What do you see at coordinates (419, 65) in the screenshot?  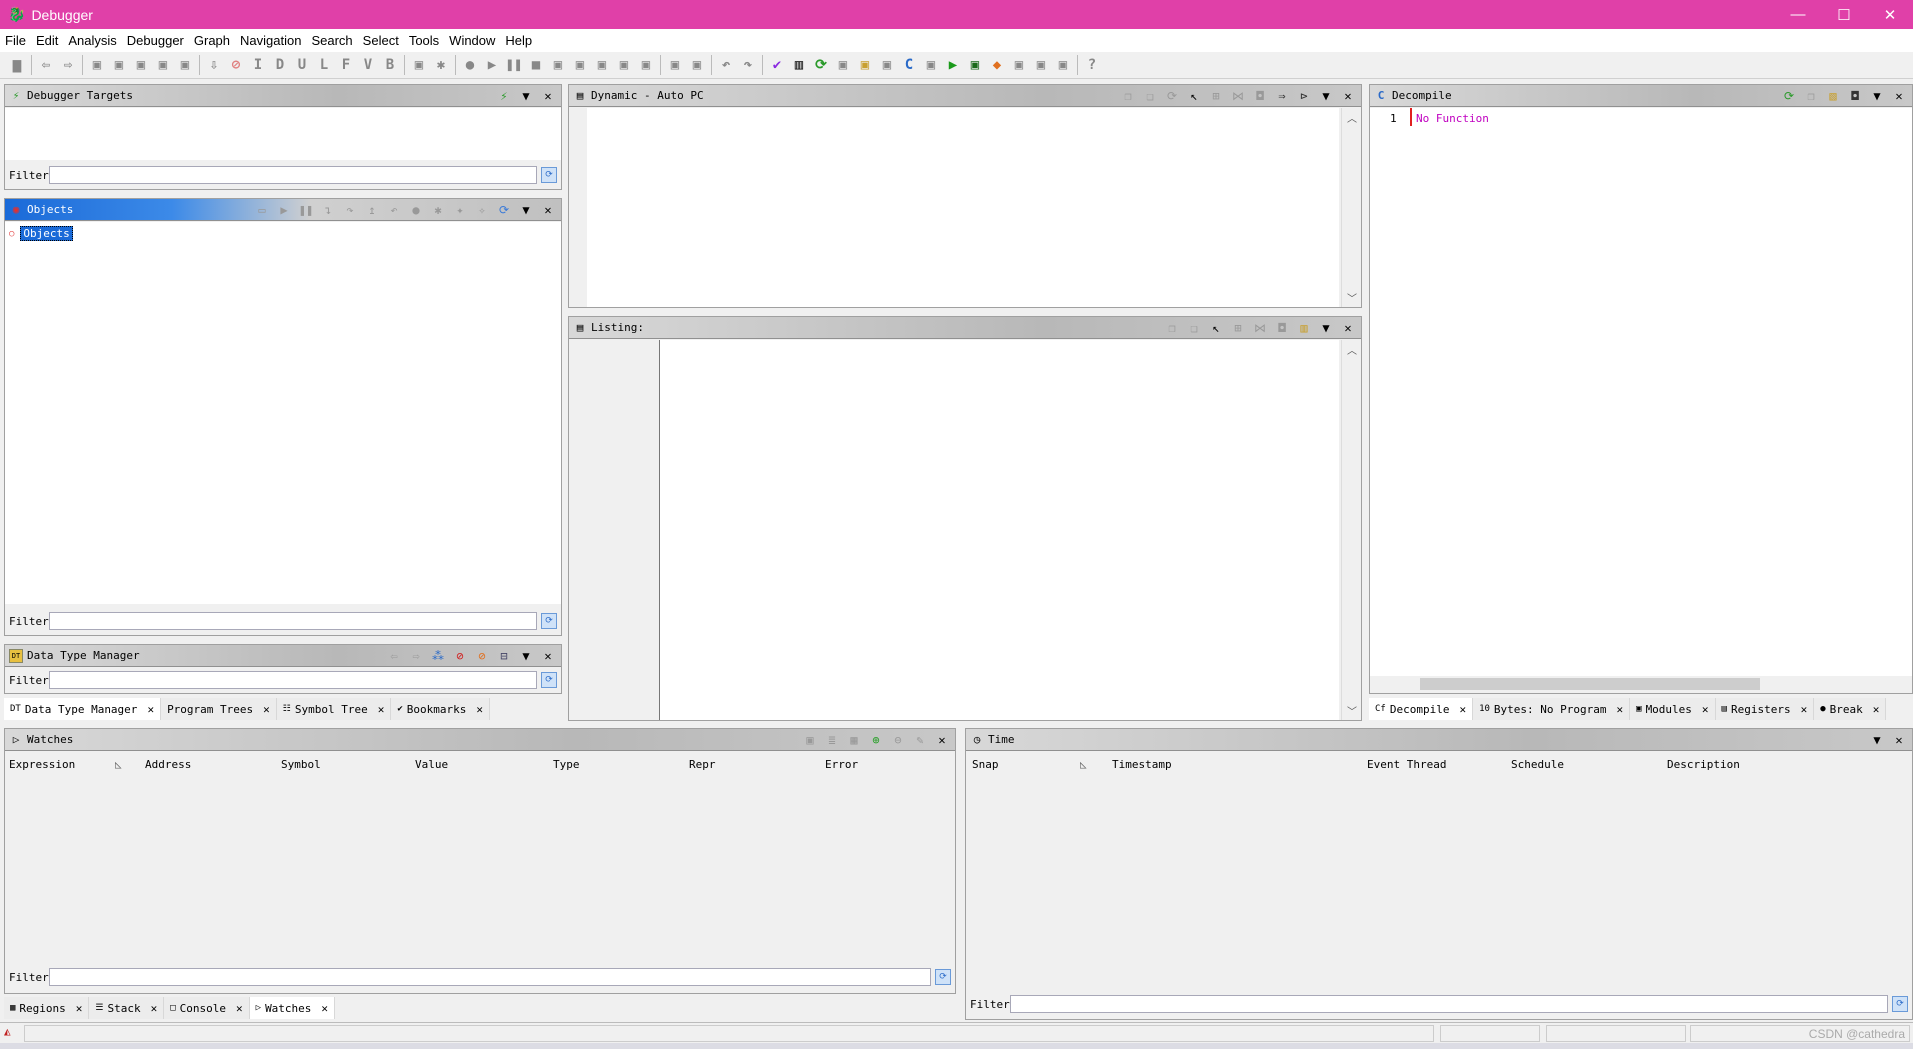 I see `script-icon: ▣` at bounding box center [419, 65].